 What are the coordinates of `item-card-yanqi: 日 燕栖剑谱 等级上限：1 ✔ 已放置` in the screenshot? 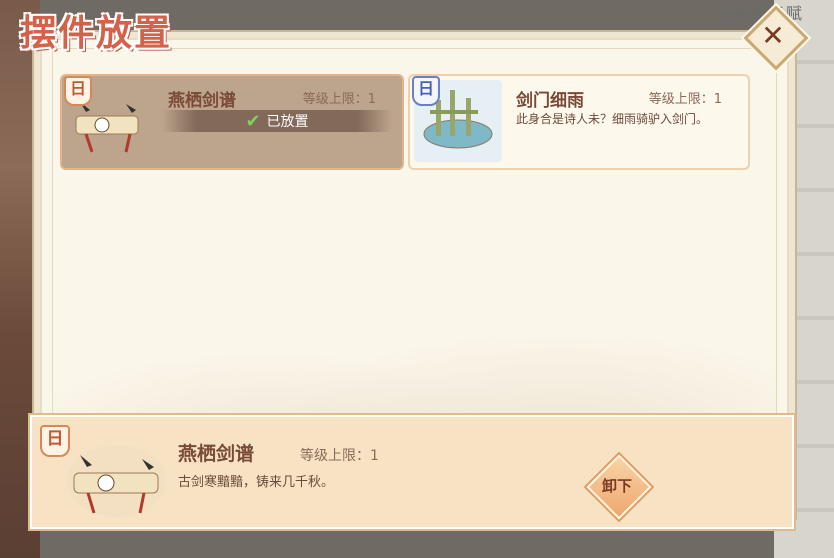 It's located at (232, 122).